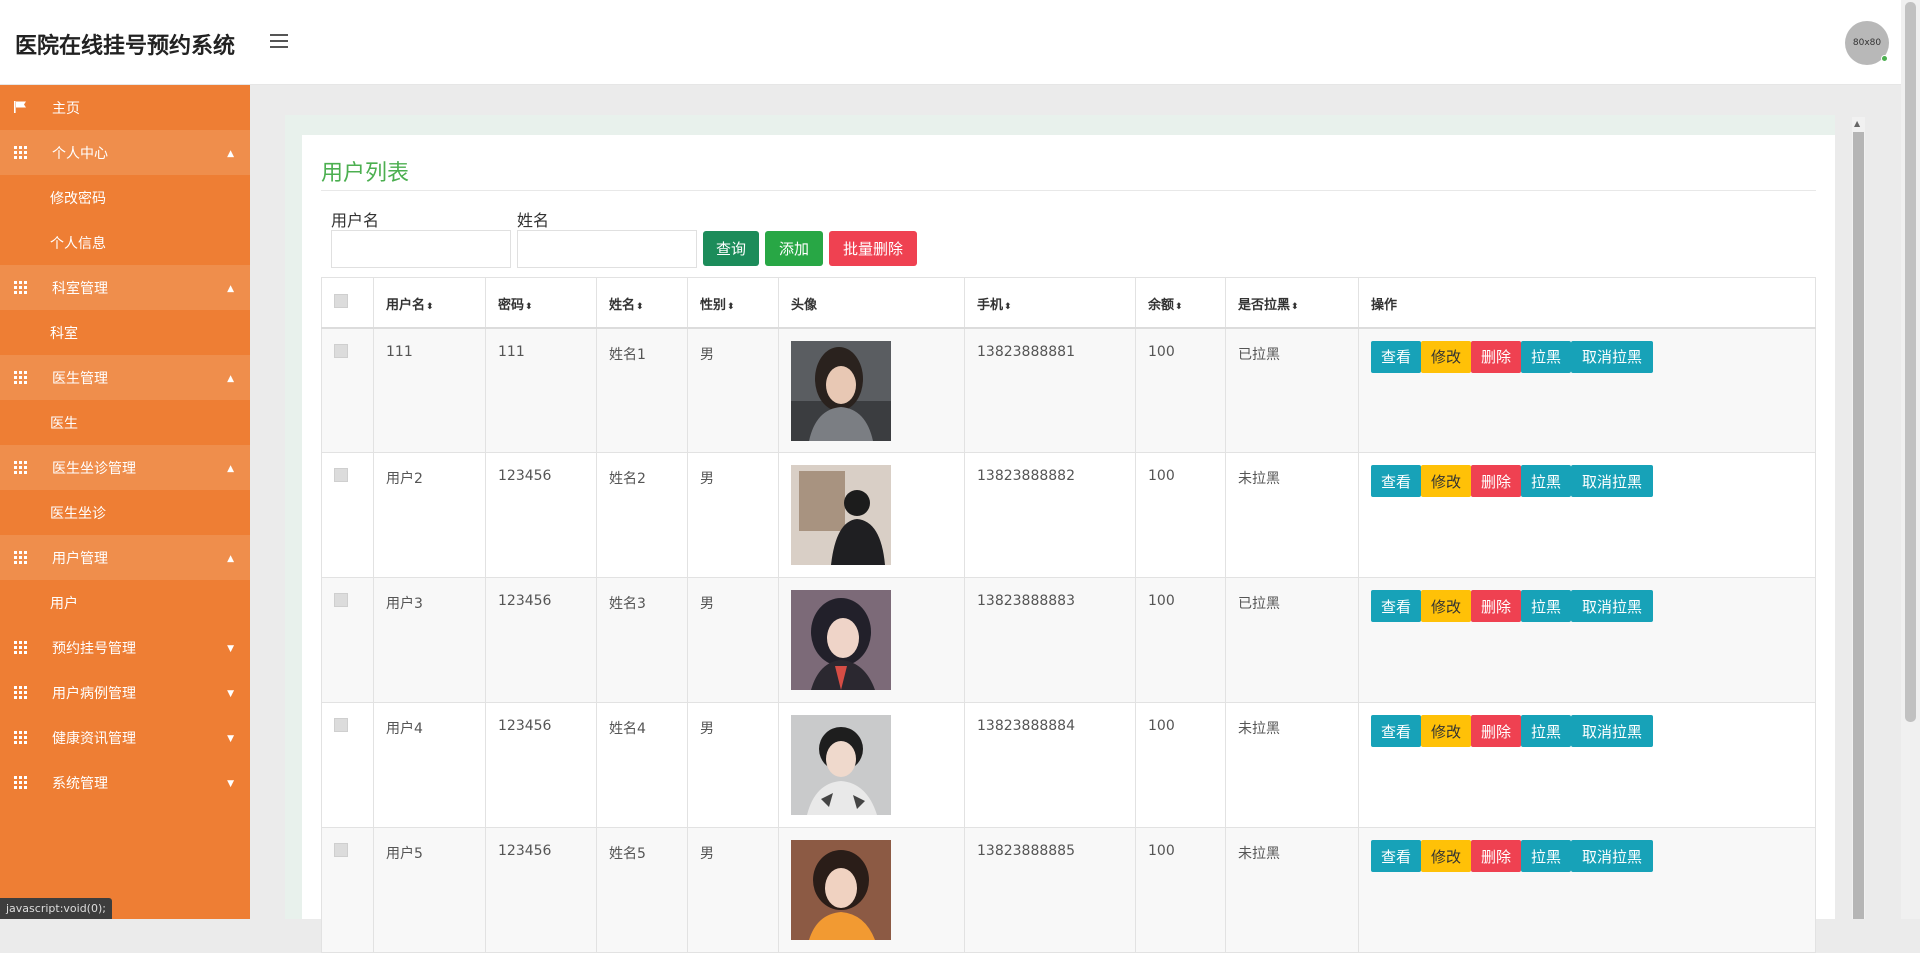 This screenshot has height=953, width=1920. I want to click on sidebar-item-user-management: 用户管理 ▲, so click(125, 557).